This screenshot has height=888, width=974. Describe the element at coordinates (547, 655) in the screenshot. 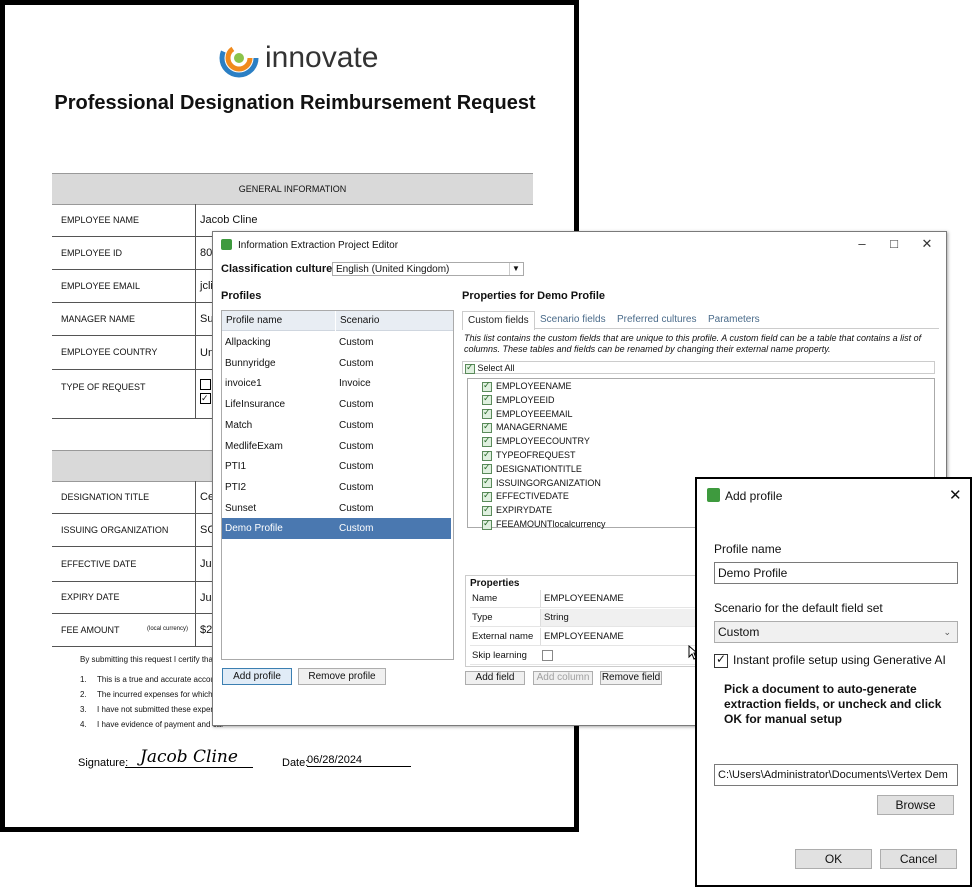

I see `skip-learning-checkbox` at that location.